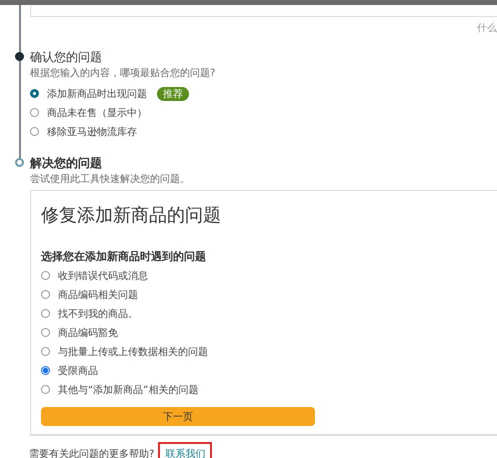 The height and width of the screenshot is (458, 497). Describe the element at coordinates (97, 113) in the screenshot. I see `option-label: 商品未在售（显示中）` at that location.